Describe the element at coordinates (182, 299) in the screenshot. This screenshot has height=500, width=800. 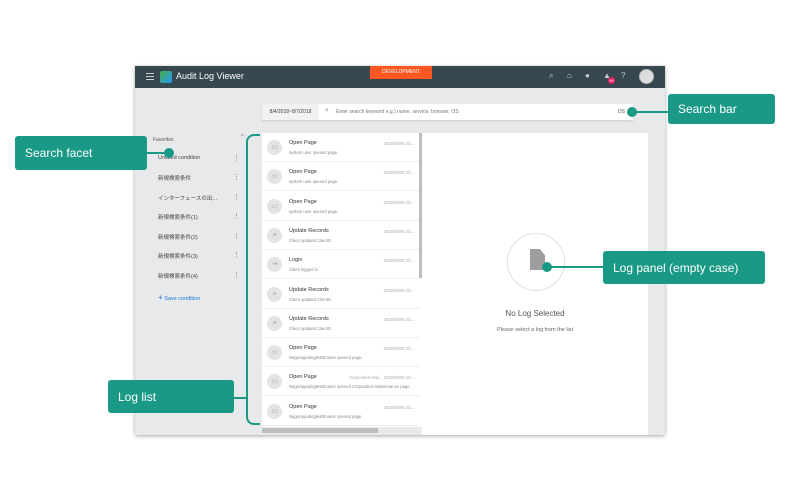
I see `save-condition-label: Save condition` at that location.